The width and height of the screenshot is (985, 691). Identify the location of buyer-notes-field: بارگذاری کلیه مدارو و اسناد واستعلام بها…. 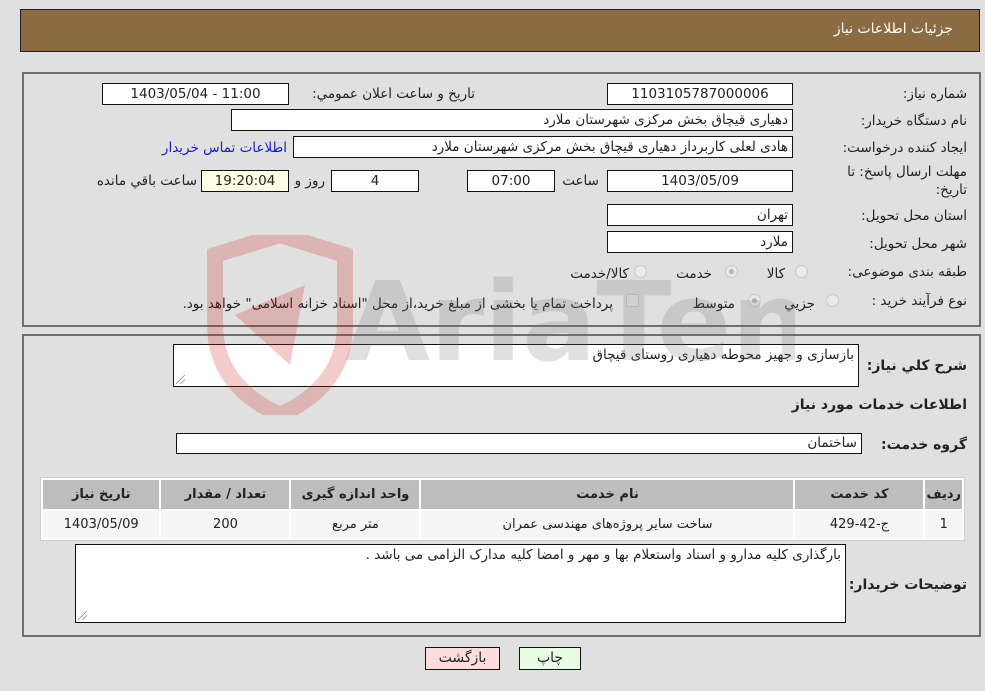
(460, 583).